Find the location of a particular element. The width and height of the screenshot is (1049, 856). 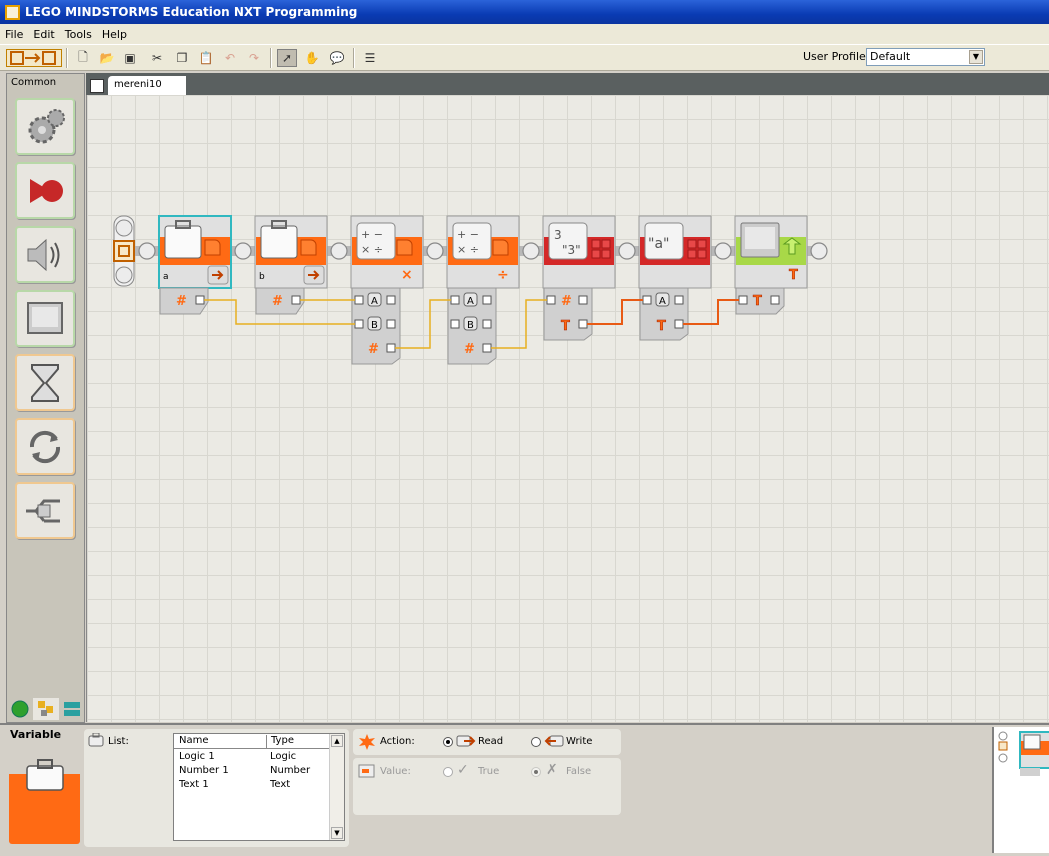

minimap-preview is located at coordinates (1023, 753).